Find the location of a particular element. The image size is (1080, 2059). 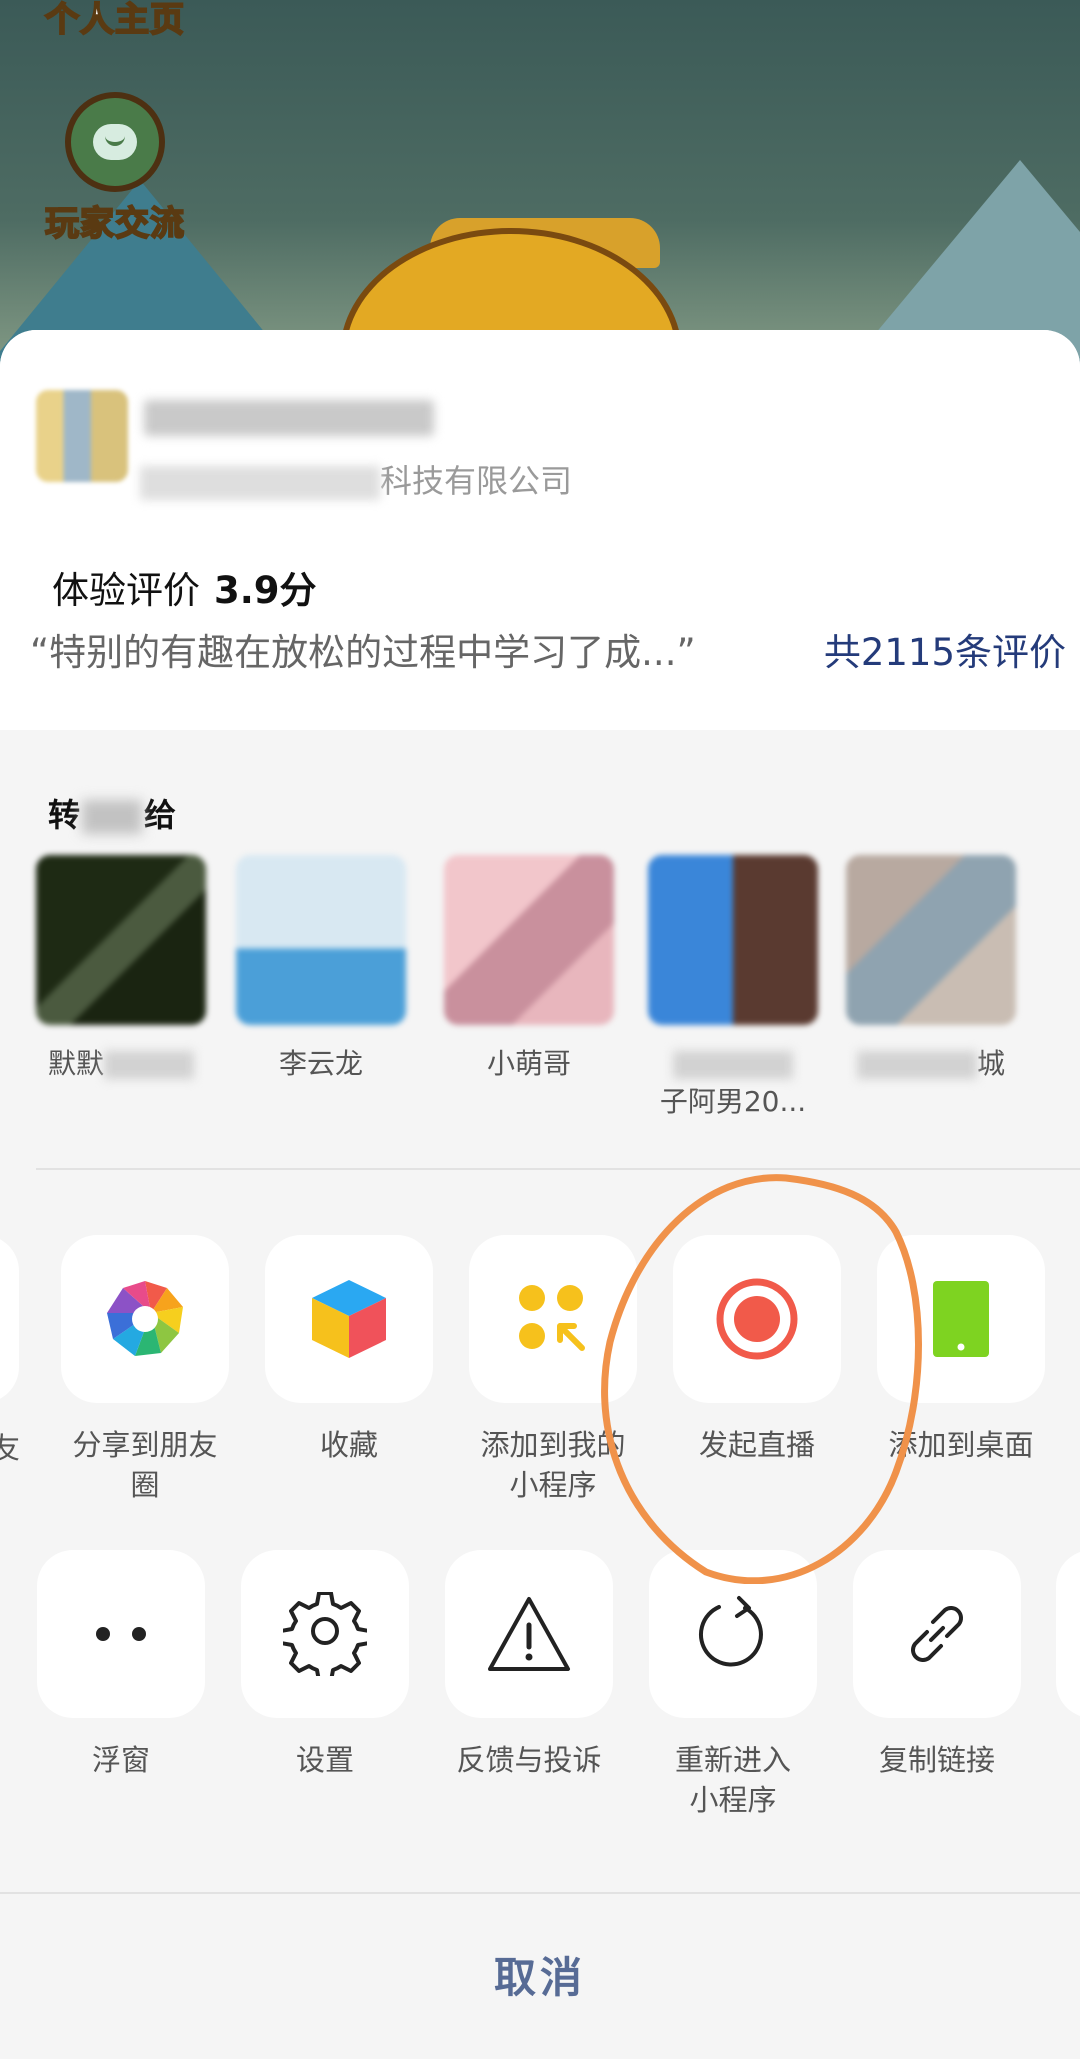

profile-button: 个人主页 is located at coordinates (115, 20).